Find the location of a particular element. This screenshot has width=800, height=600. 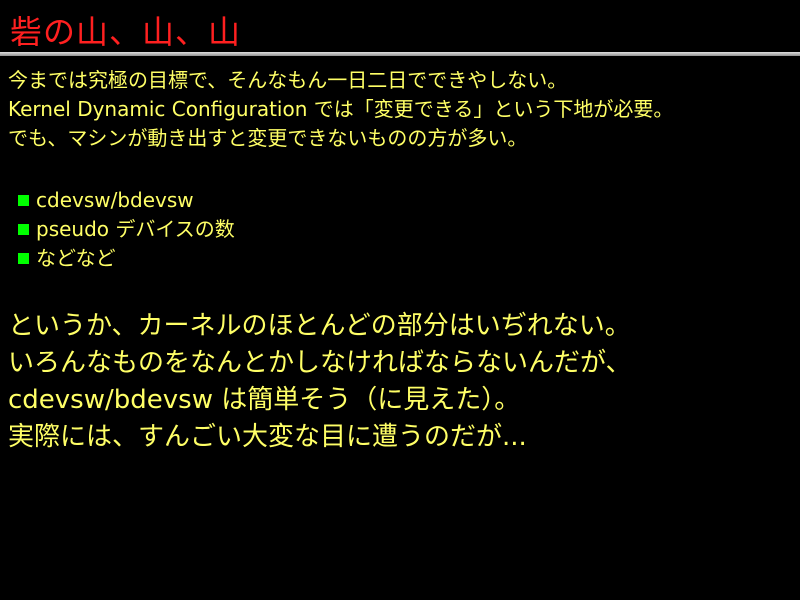

intro-line: でも、マシンが動き出すと変更できないものの方が多い。 is located at coordinates (268, 138).